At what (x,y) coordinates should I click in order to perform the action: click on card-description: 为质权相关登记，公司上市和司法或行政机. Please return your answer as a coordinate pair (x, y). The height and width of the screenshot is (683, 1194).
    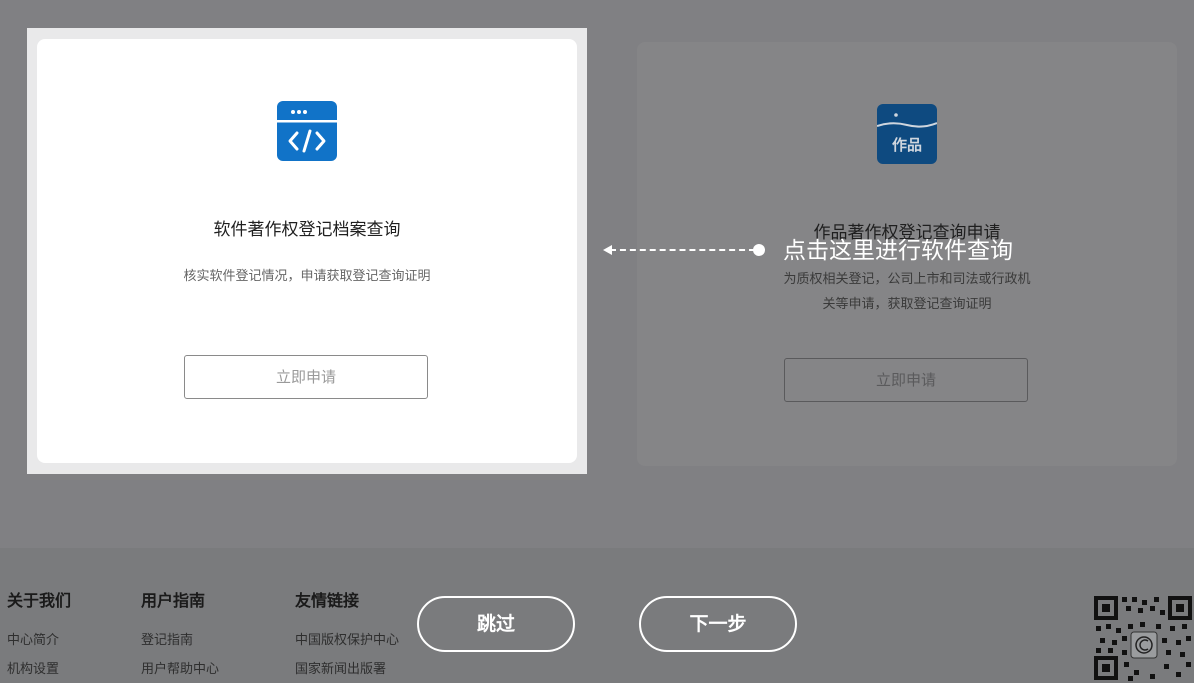
    Looking at the image, I should click on (907, 279).